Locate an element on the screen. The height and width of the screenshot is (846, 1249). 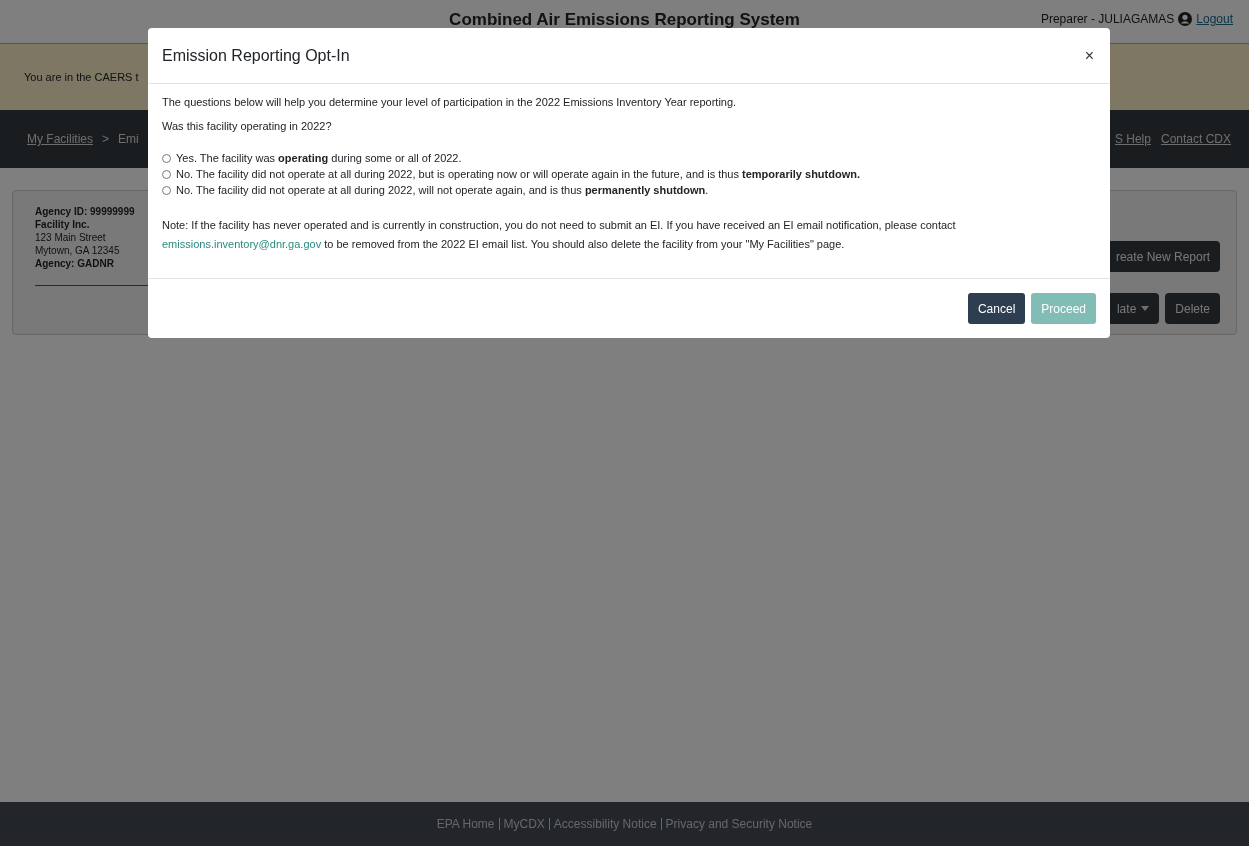
cancel-button: Cancel is located at coordinates (996, 308).